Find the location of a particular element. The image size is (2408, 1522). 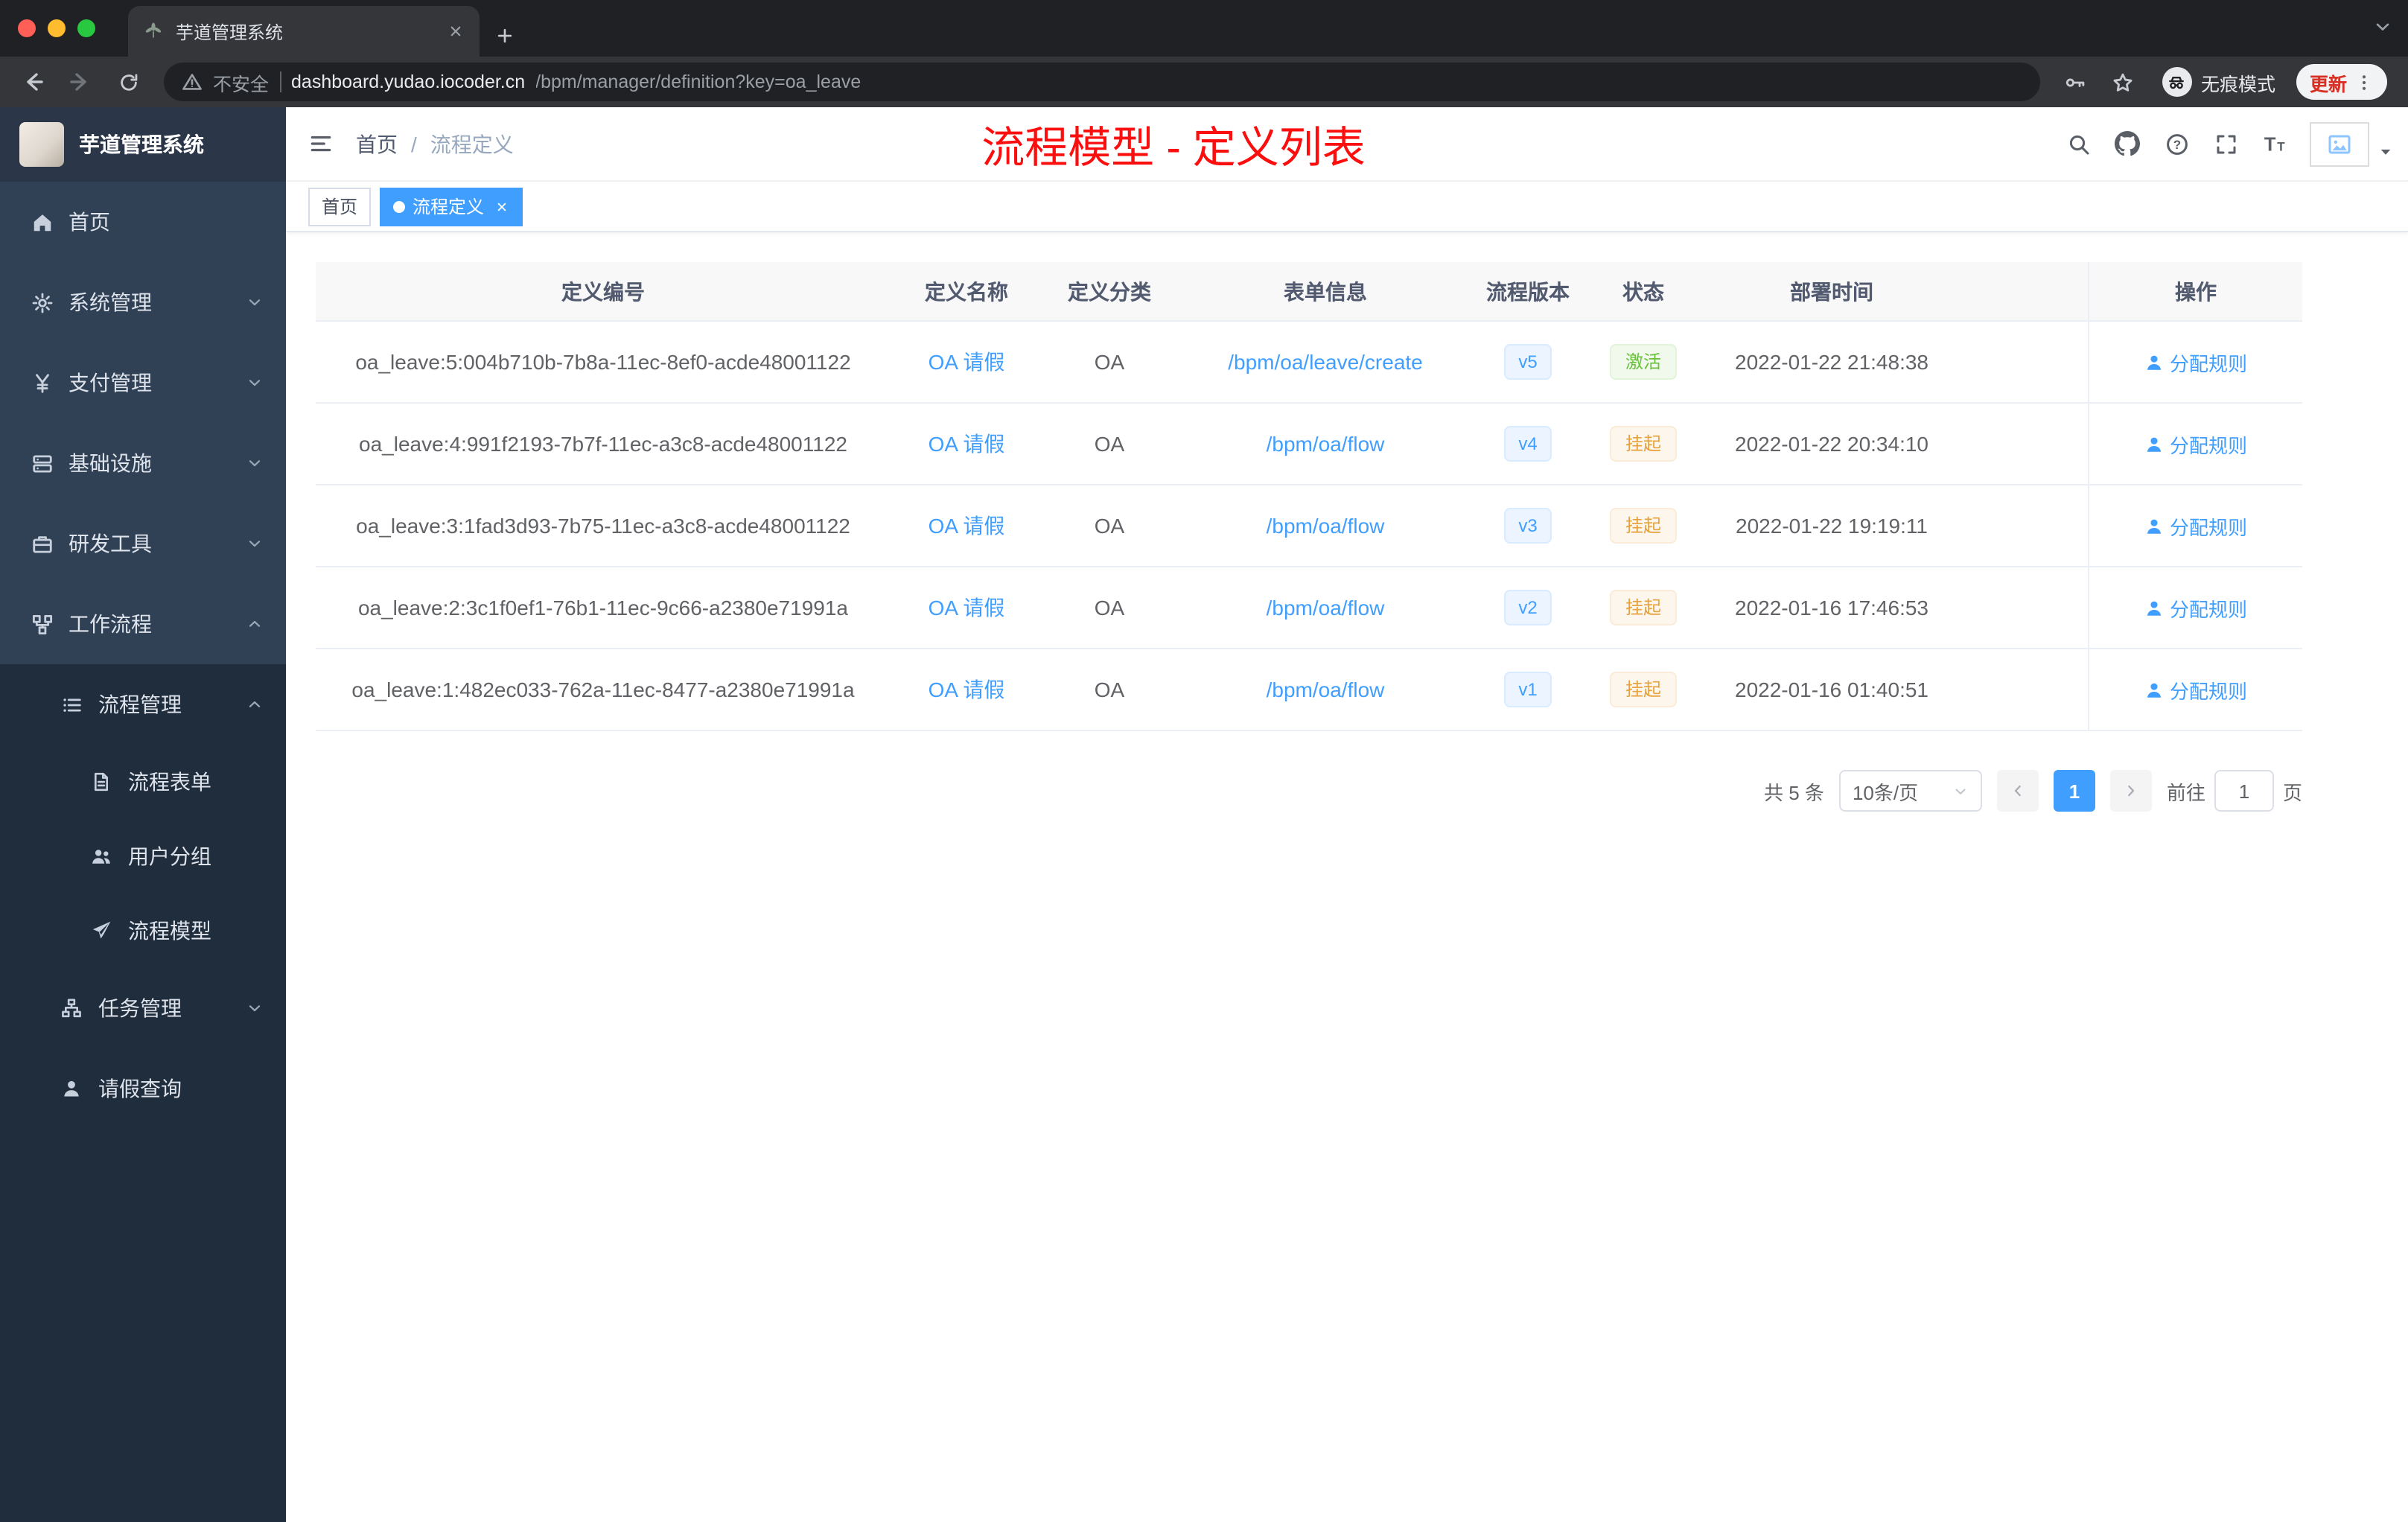

sidebar-item-process-model: 流程模型 is located at coordinates (143, 931).